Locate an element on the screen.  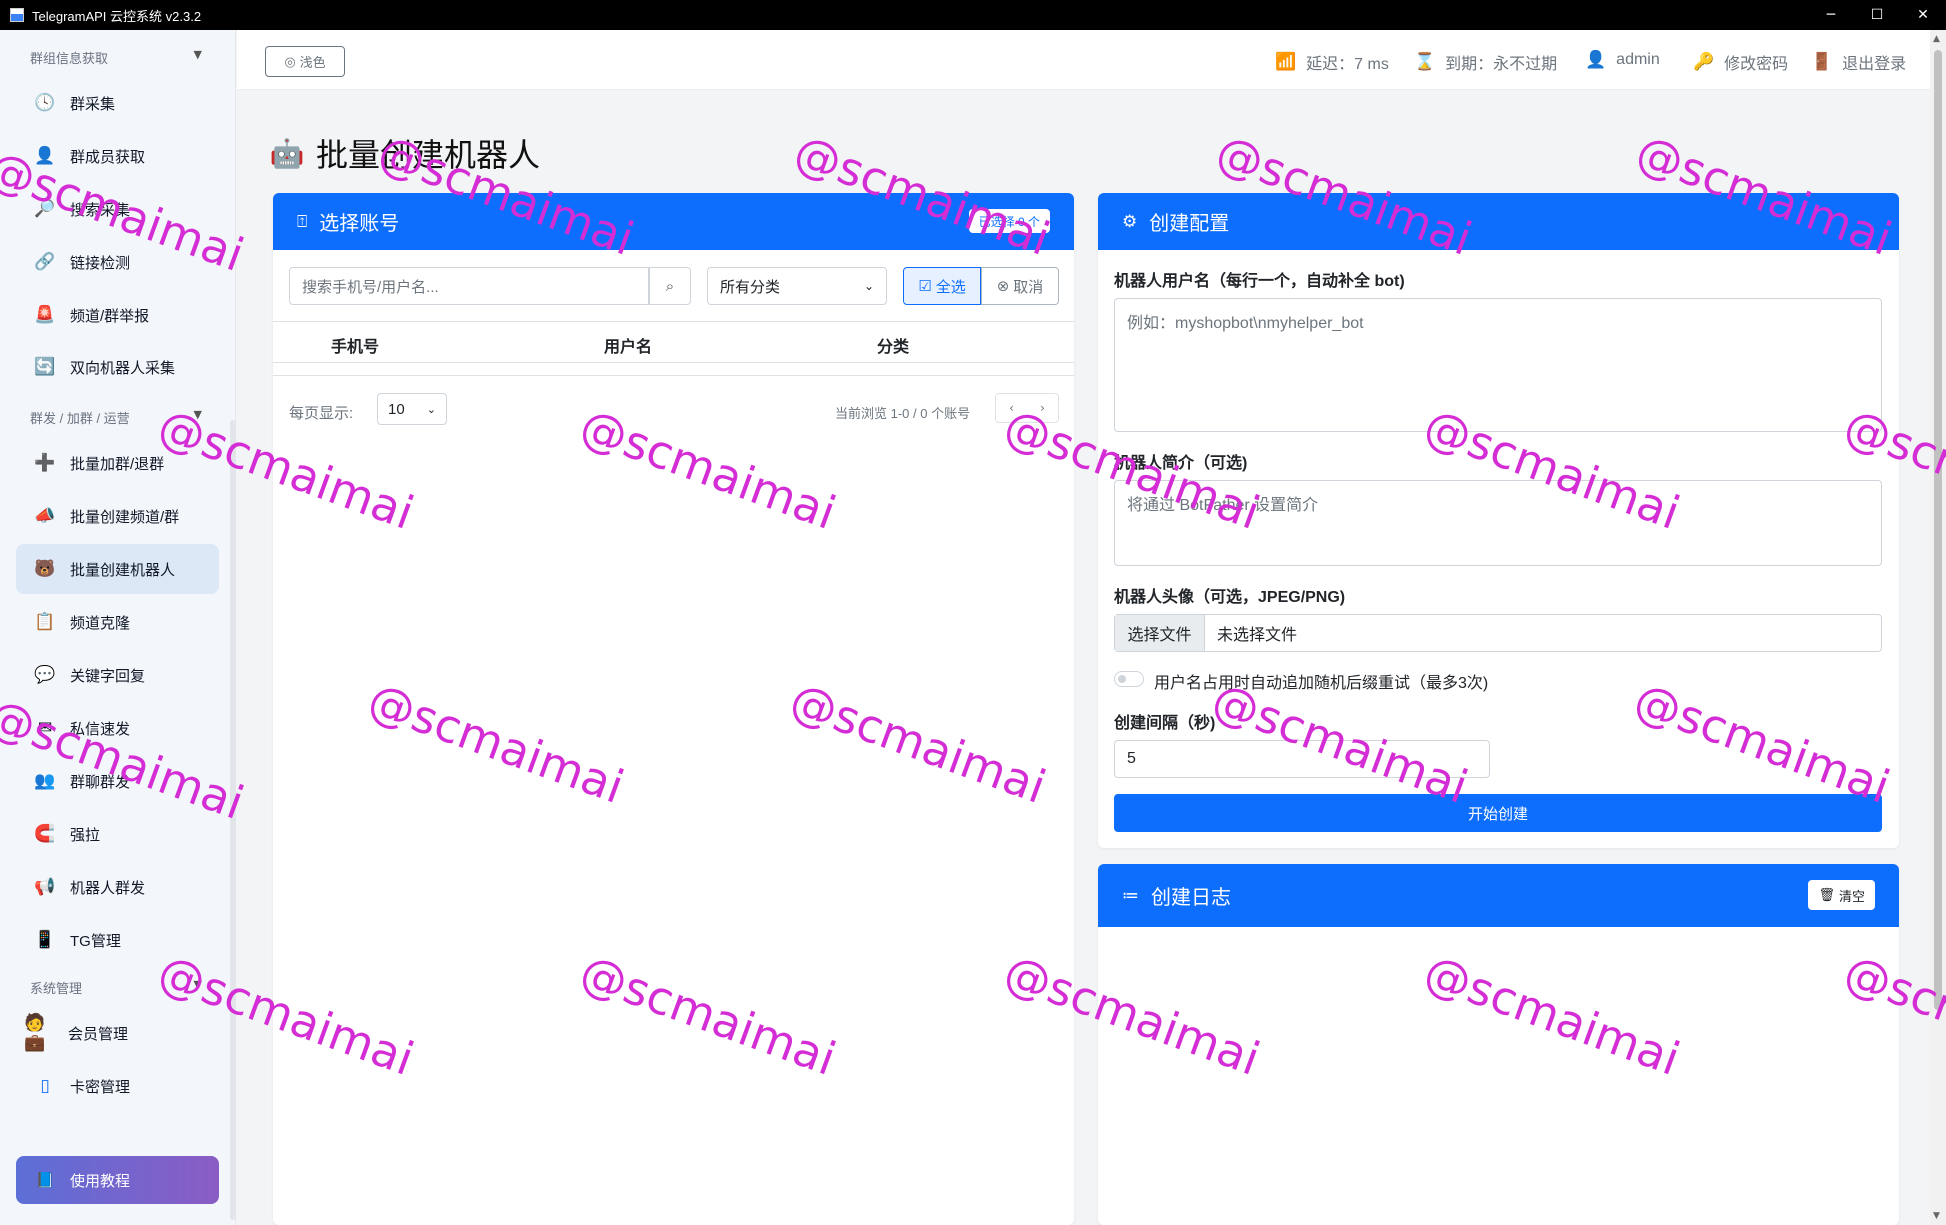
search-button: ⌕ is located at coordinates (670, 286).